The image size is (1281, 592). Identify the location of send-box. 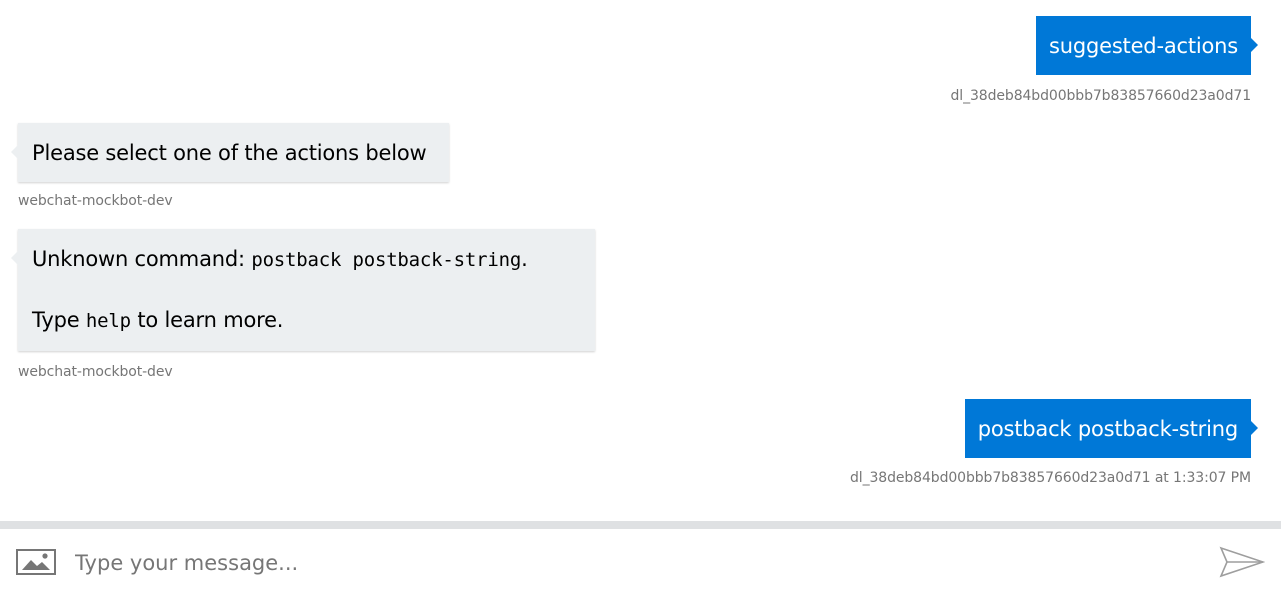
(640, 560).